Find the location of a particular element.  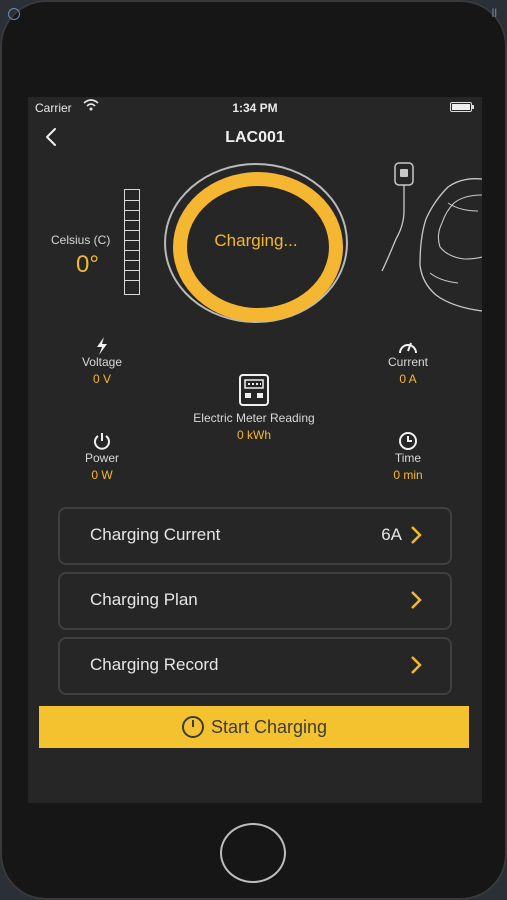

charging-current-row: Charging Current 6A is located at coordinates (255, 536).